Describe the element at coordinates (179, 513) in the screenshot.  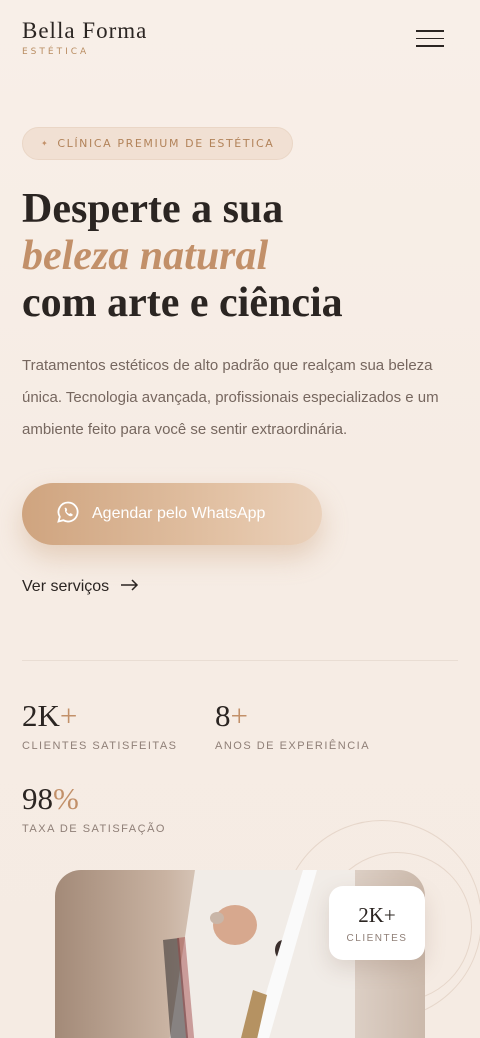
I see `cta-label: Agendar pelo WhatsApp` at that location.